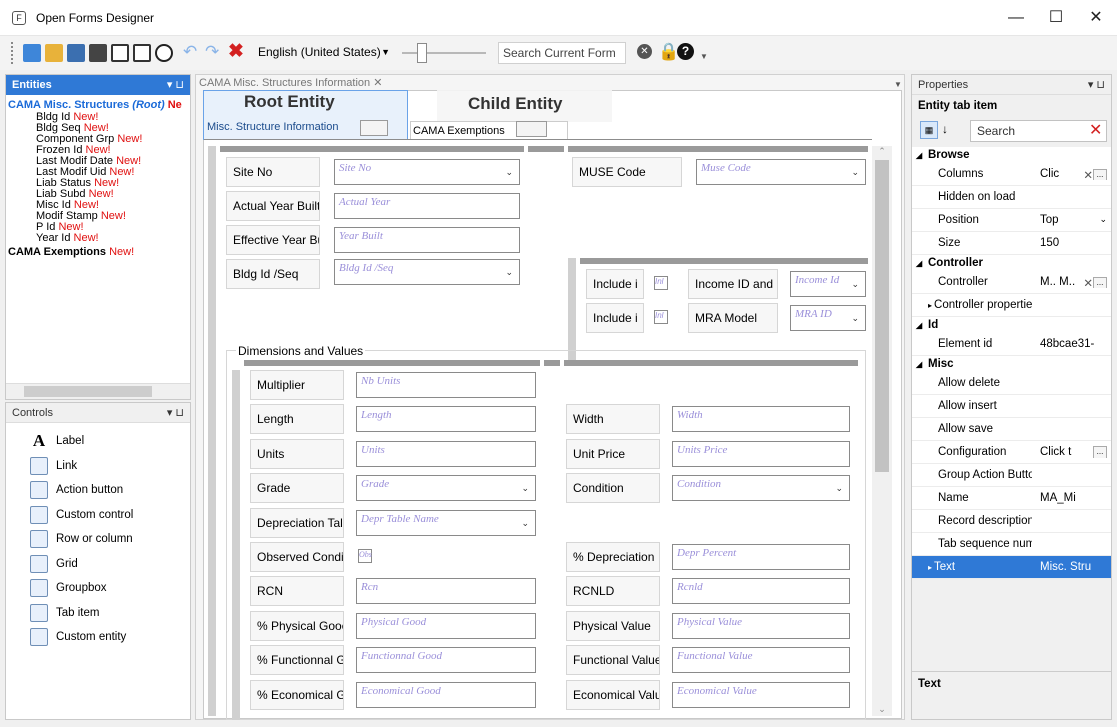  Describe the element at coordinates (562, 53) in the screenshot. I see `search-form-input: Search Current Form` at that location.